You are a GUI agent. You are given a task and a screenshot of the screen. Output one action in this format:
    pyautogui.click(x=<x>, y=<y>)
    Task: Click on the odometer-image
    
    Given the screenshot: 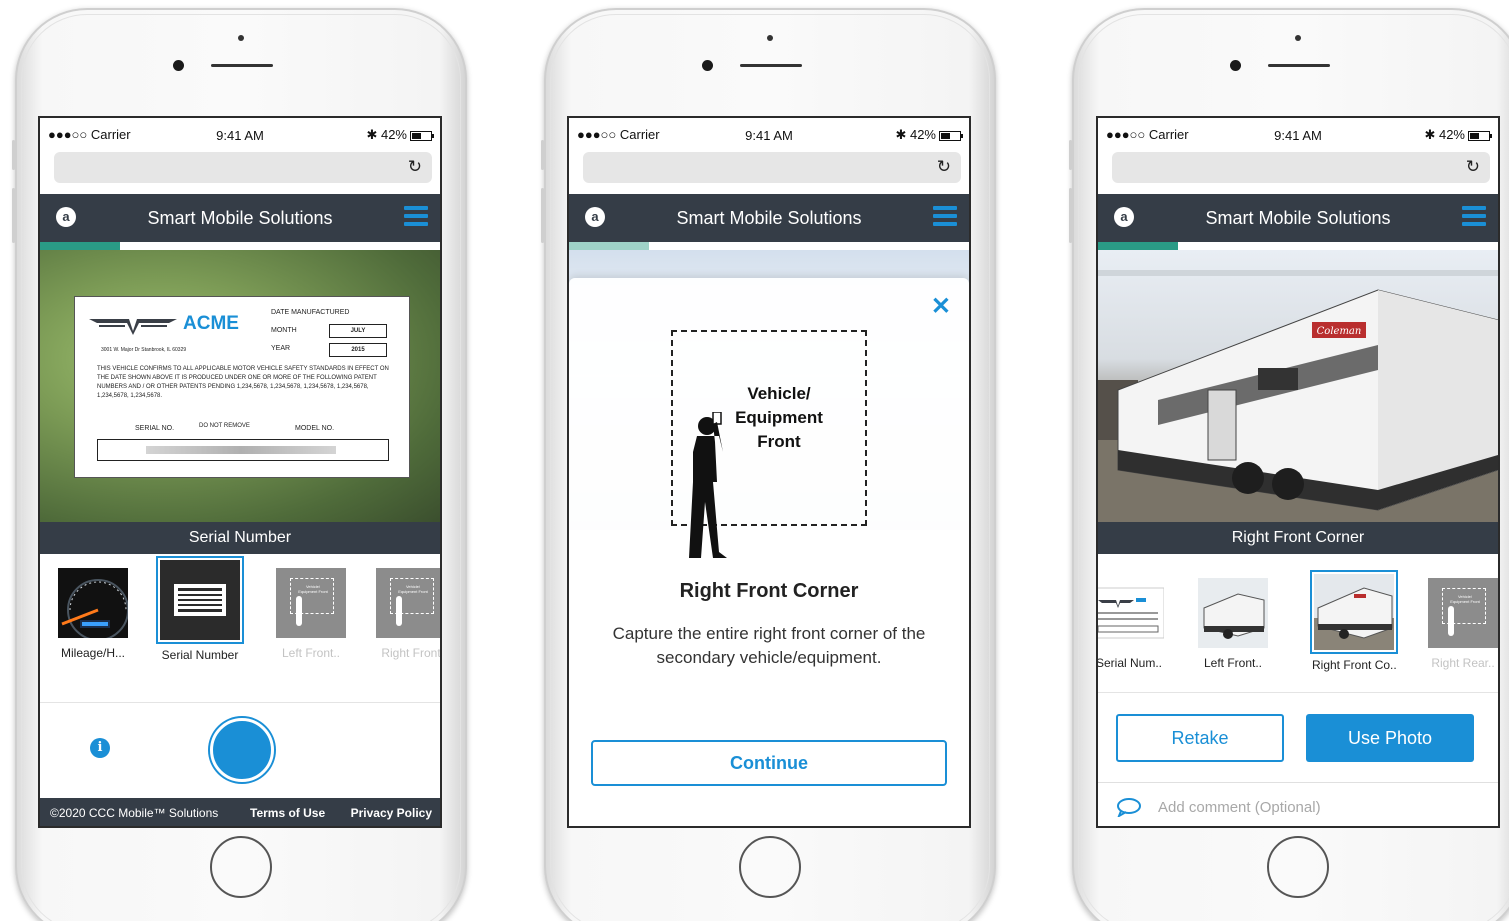 What is the action you would take?
    pyautogui.click(x=93, y=603)
    